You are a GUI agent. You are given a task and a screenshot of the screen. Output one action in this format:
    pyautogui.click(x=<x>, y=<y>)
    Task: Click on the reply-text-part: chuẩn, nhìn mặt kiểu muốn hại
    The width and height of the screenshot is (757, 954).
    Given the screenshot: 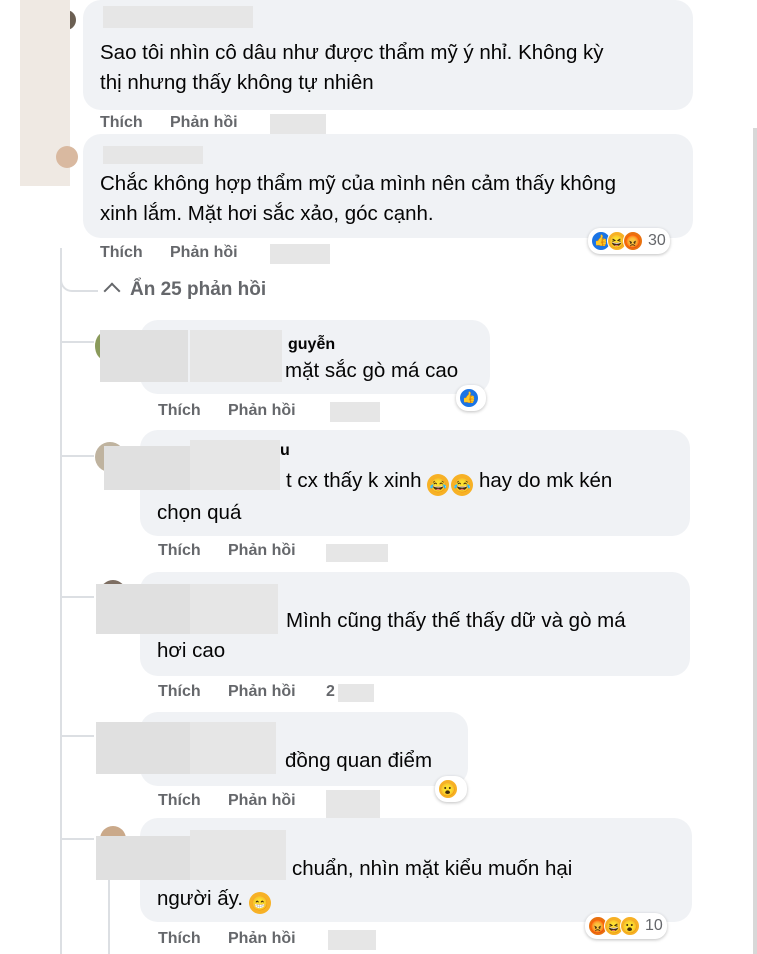 What is the action you would take?
    pyautogui.click(x=432, y=868)
    